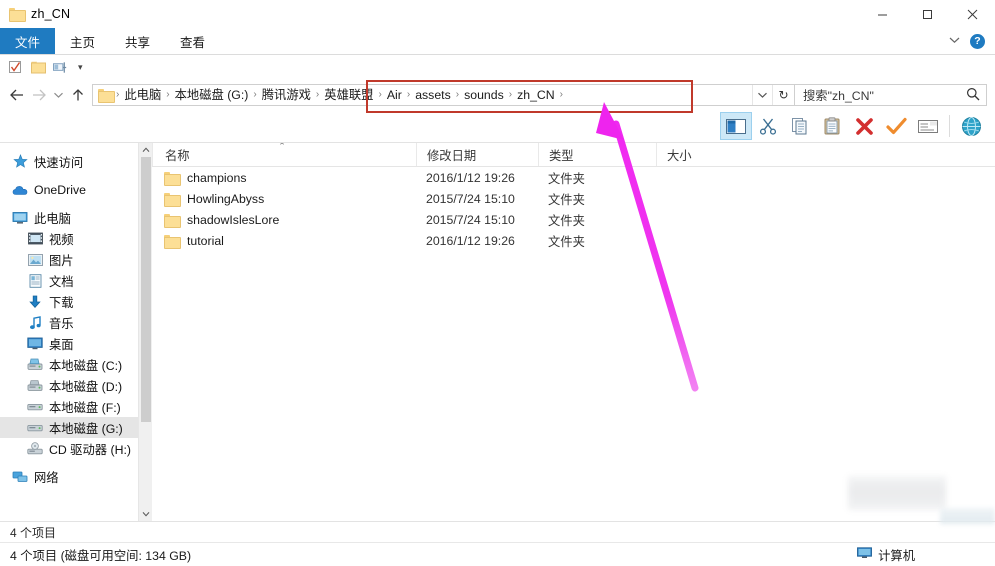  I want to click on table-row: shadowIslesLore 2015/7/24 15:10 文件夹, so click(573, 219).